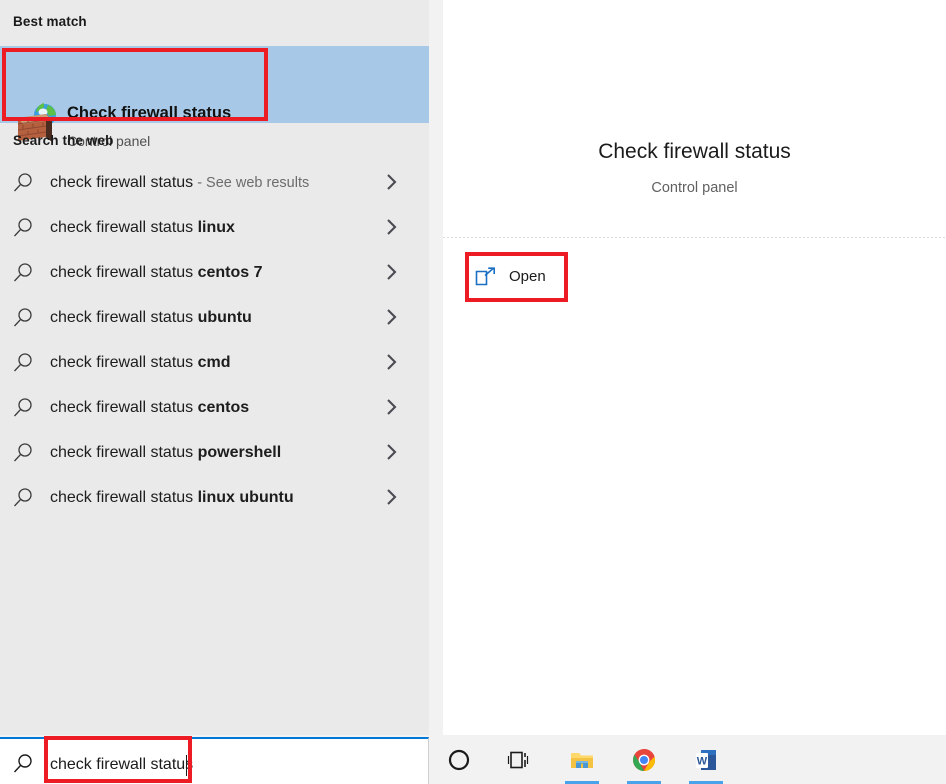 The width and height of the screenshot is (946, 784). What do you see at coordinates (230, 272) in the screenshot?
I see `suggestion-query-bold: centos 7` at bounding box center [230, 272].